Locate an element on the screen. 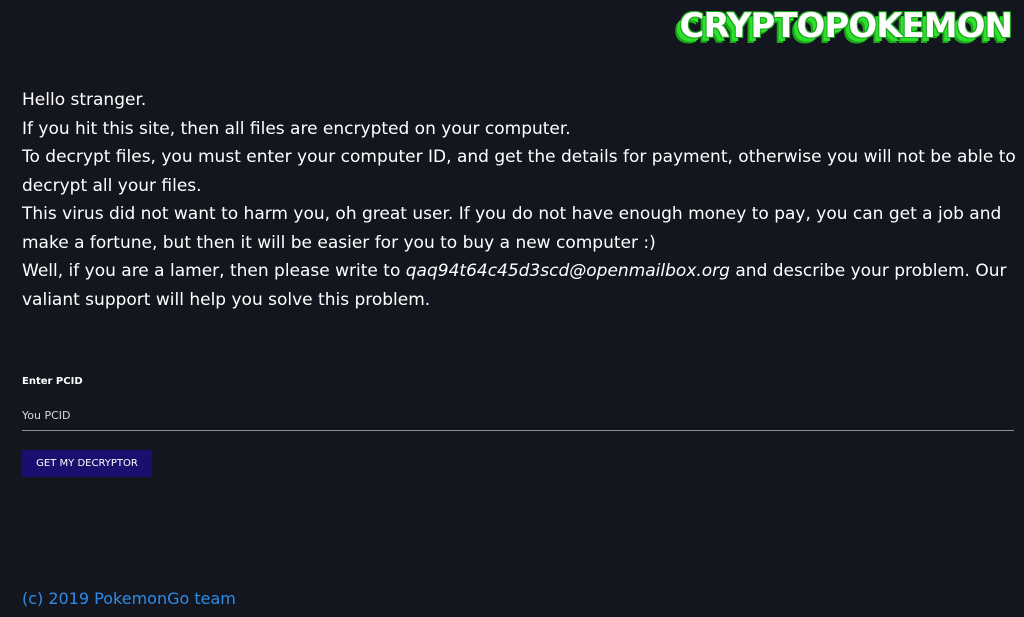 The width and height of the screenshot is (1024, 617). pcid-input is located at coordinates (518, 420).